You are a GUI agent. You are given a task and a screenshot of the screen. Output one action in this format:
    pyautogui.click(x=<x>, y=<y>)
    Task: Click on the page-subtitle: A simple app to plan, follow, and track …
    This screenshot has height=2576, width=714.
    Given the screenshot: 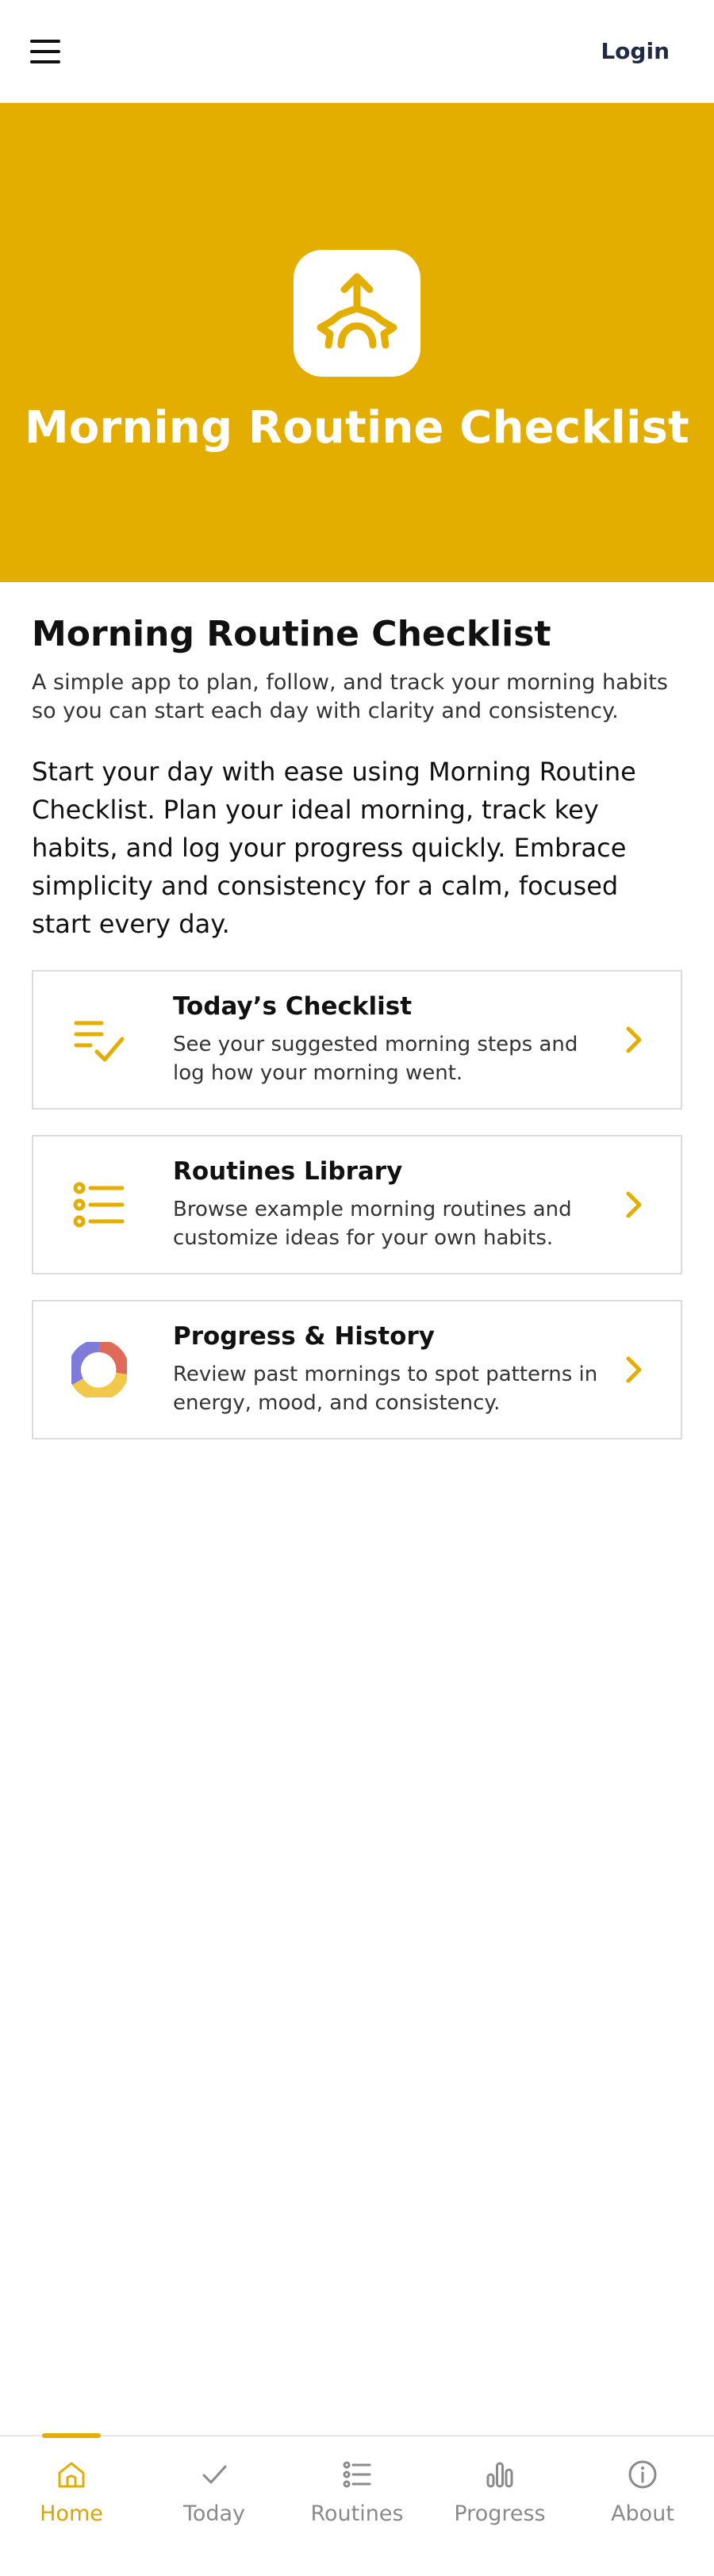 What is the action you would take?
    pyautogui.click(x=350, y=697)
    